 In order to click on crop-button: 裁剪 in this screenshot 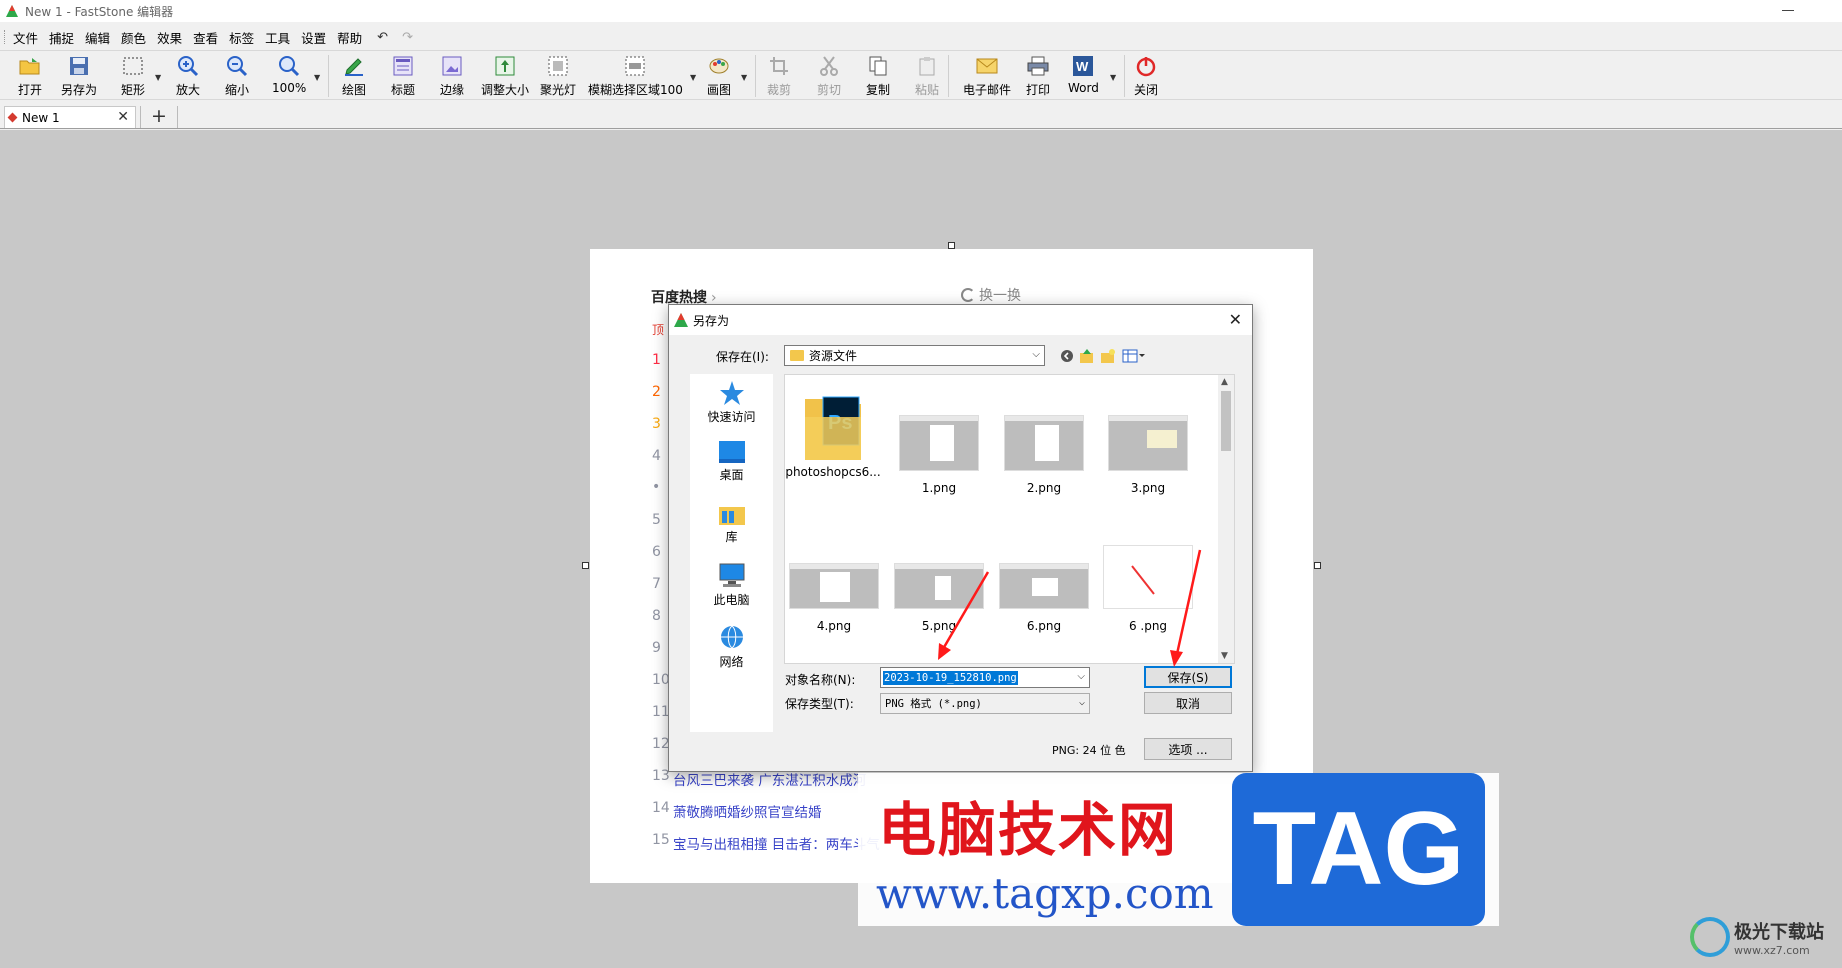, I will do `click(779, 76)`.